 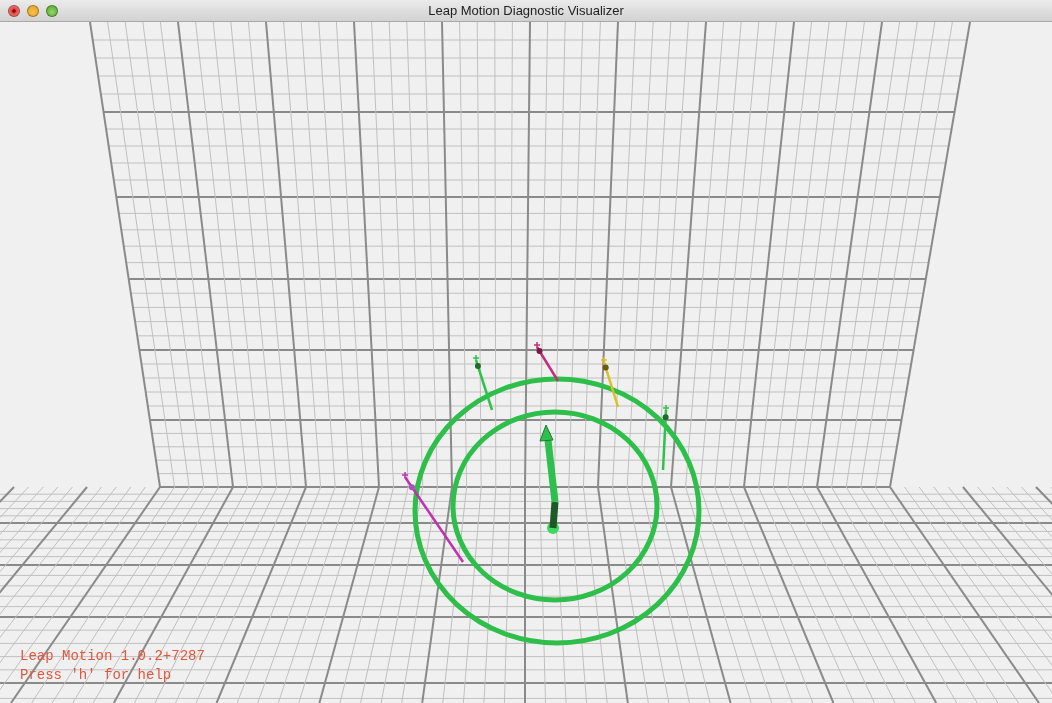 What do you see at coordinates (526, 10) in the screenshot?
I see `window-title: Leap Motion Diagnostic Visualizer` at bounding box center [526, 10].